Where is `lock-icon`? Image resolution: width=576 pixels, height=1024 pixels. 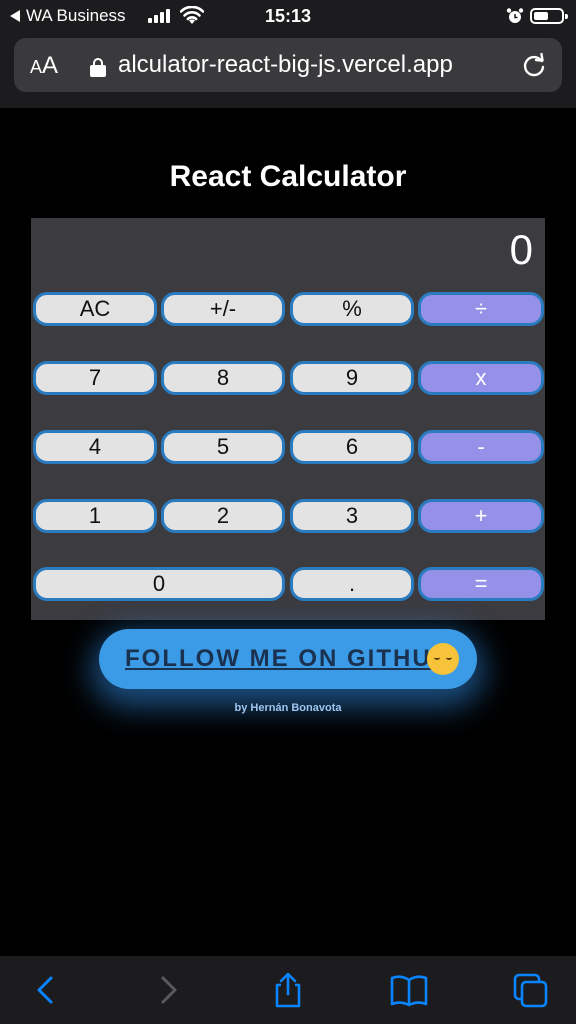 lock-icon is located at coordinates (98, 67).